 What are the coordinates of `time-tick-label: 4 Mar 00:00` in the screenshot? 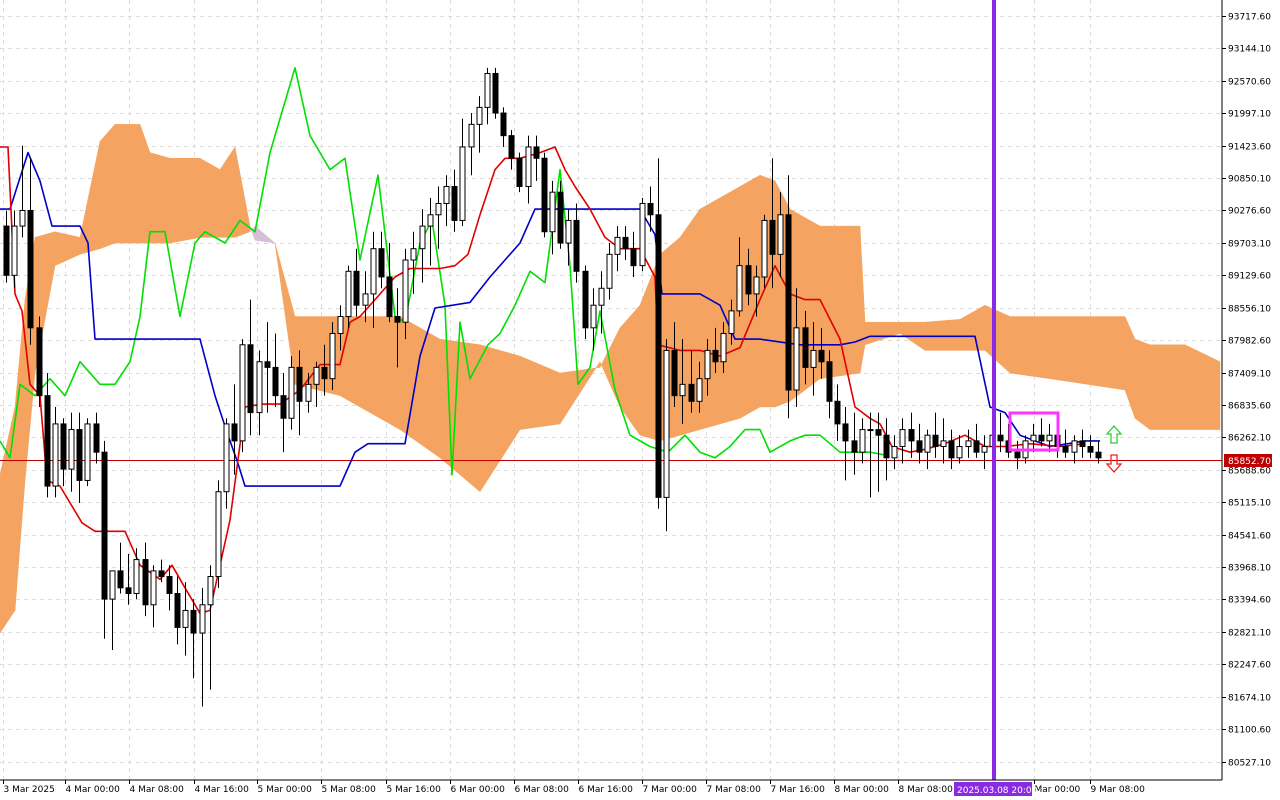 It's located at (93, 790).